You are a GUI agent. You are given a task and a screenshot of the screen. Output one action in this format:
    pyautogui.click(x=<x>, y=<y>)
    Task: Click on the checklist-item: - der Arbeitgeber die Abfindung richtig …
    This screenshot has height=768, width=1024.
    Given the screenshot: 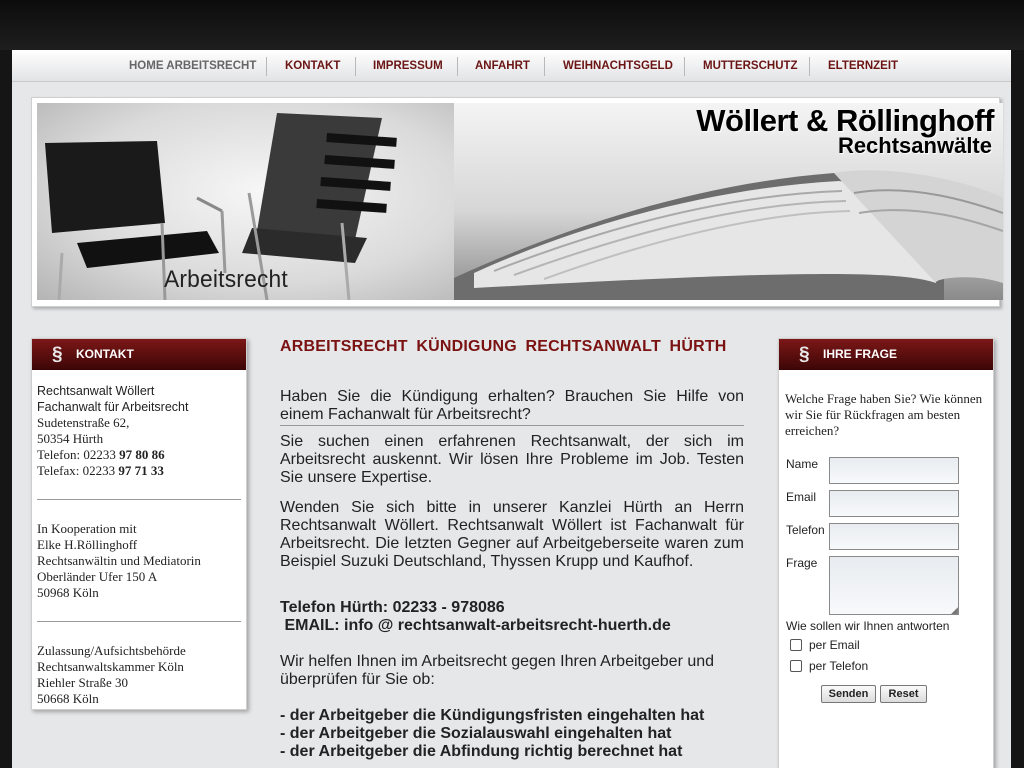 What is the action you would take?
    pyautogui.click(x=481, y=751)
    